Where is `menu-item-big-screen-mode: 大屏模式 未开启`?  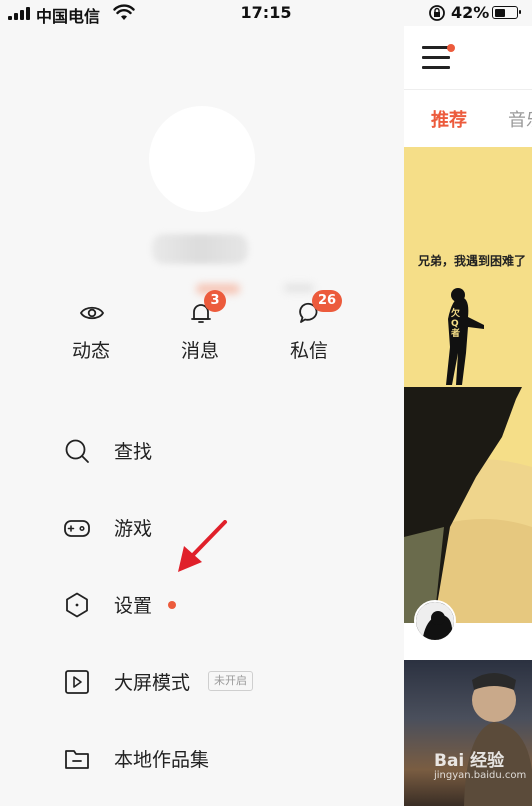 menu-item-big-screen-mode: 大屏模式 未开启 is located at coordinates (202, 682).